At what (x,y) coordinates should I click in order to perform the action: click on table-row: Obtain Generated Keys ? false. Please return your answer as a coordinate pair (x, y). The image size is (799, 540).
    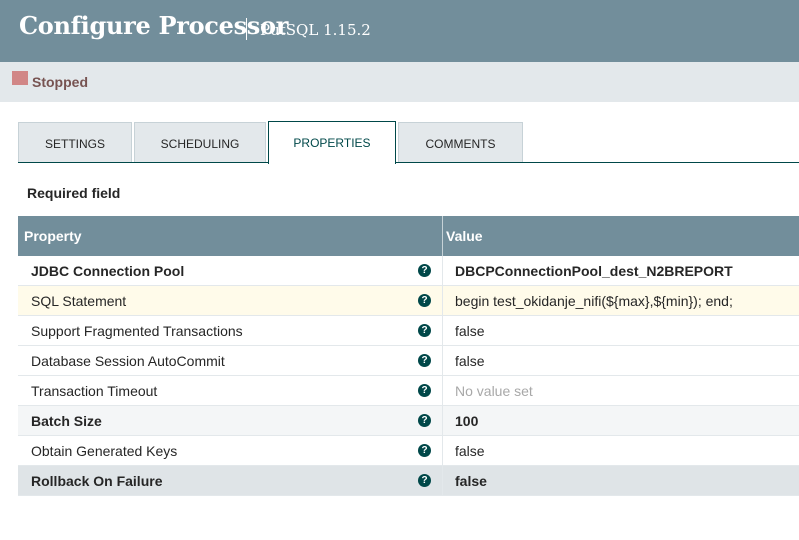
    Looking at the image, I should click on (408, 451).